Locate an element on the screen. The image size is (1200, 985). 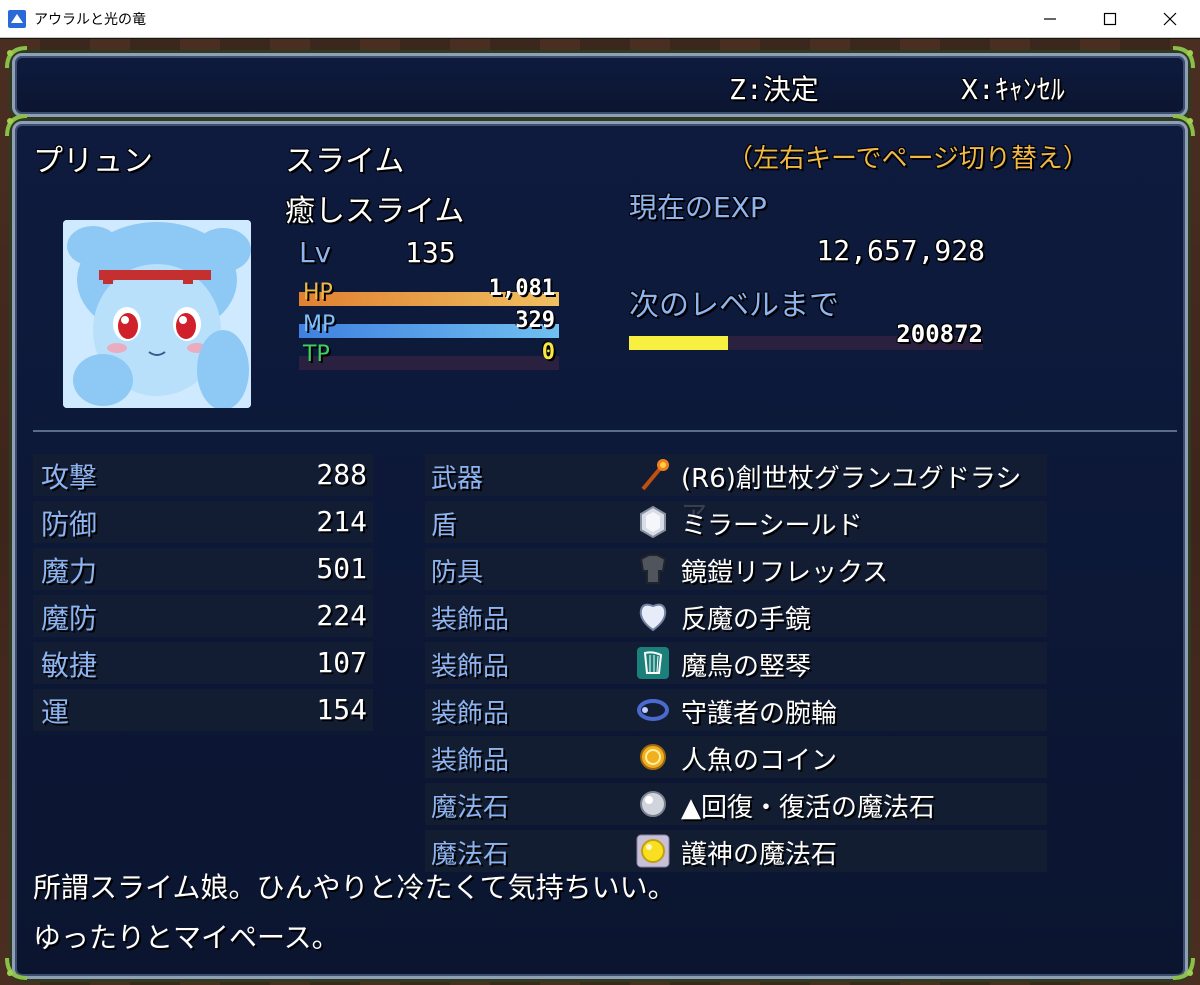
equipment-slot-row: 盾 ミラーシールド is located at coordinates (736, 522).